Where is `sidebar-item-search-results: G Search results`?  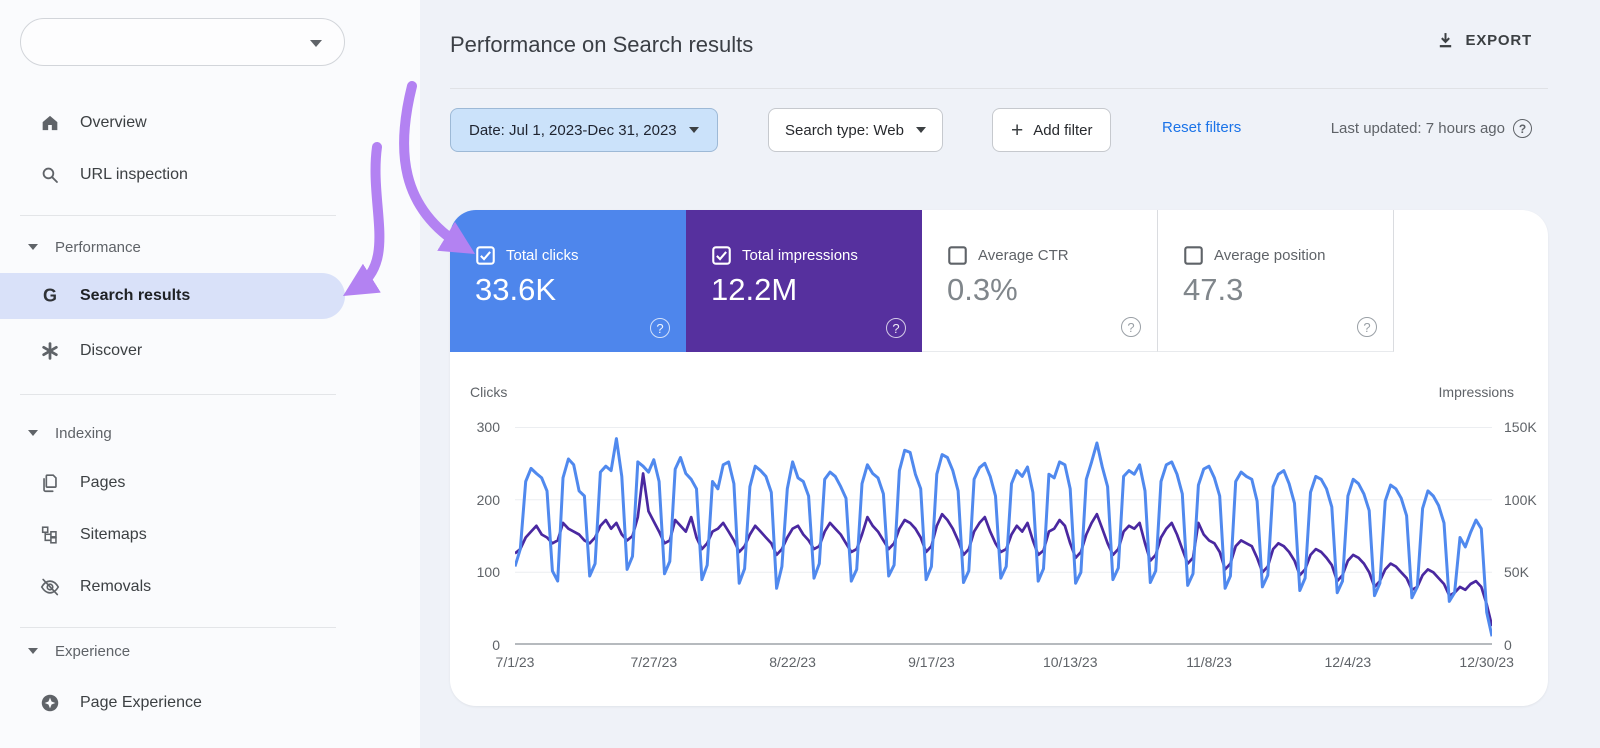
sidebar-item-search-results: G Search results is located at coordinates (172, 296).